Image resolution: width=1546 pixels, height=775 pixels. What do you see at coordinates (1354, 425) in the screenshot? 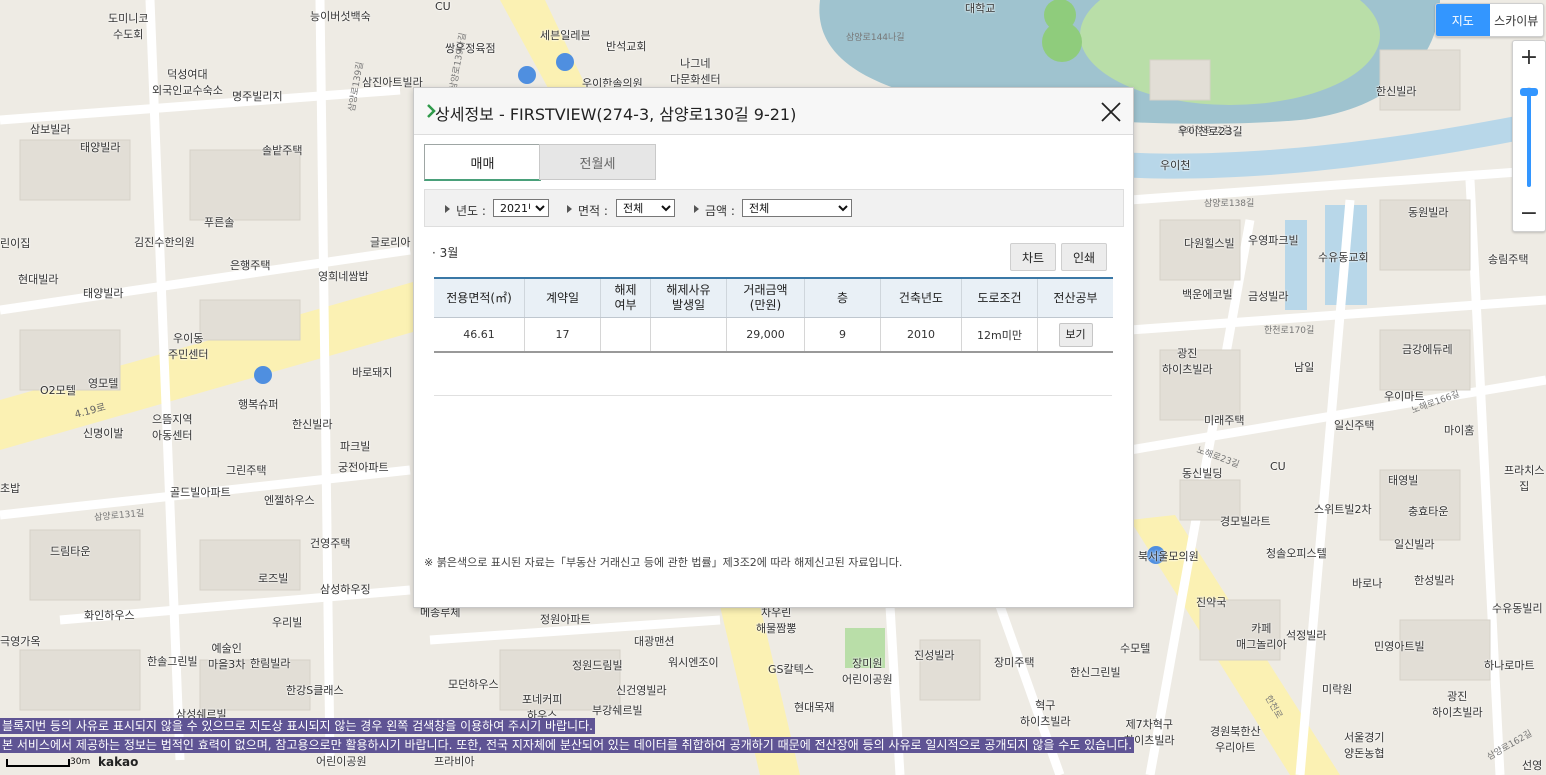
I see `map-poi-label: 일신주택` at bounding box center [1354, 425].